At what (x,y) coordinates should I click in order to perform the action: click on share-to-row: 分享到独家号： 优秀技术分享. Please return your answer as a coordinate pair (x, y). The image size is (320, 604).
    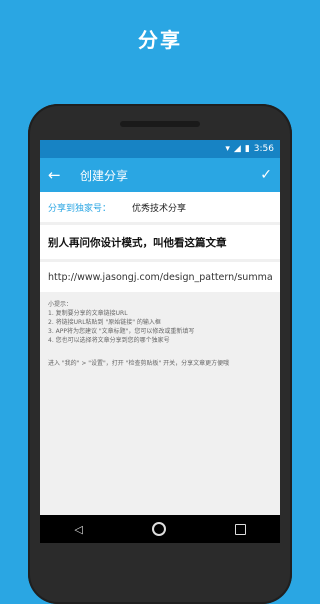
    Looking at the image, I should click on (160, 207).